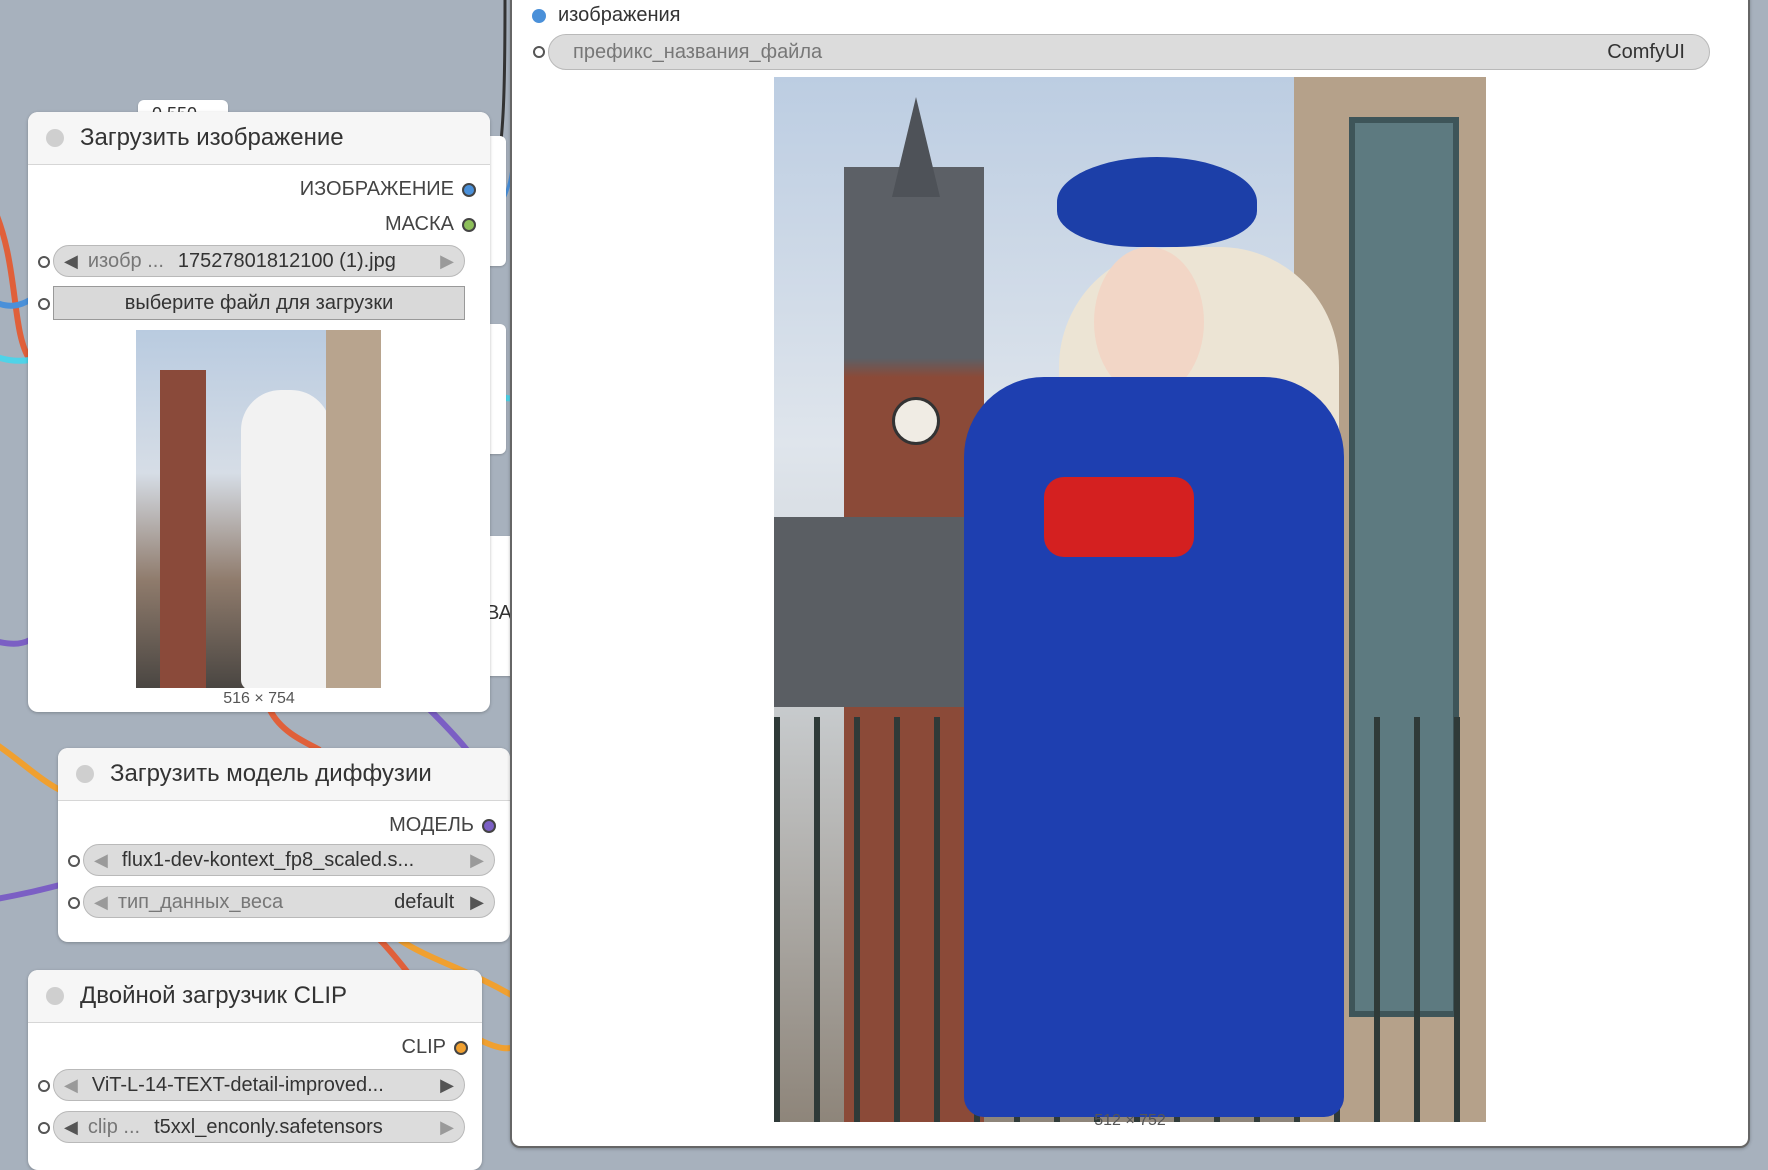 Image resolution: width=1768 pixels, height=1170 pixels. I want to click on dtype-select: ◀ тип_данных_веса default ▶, so click(289, 902).